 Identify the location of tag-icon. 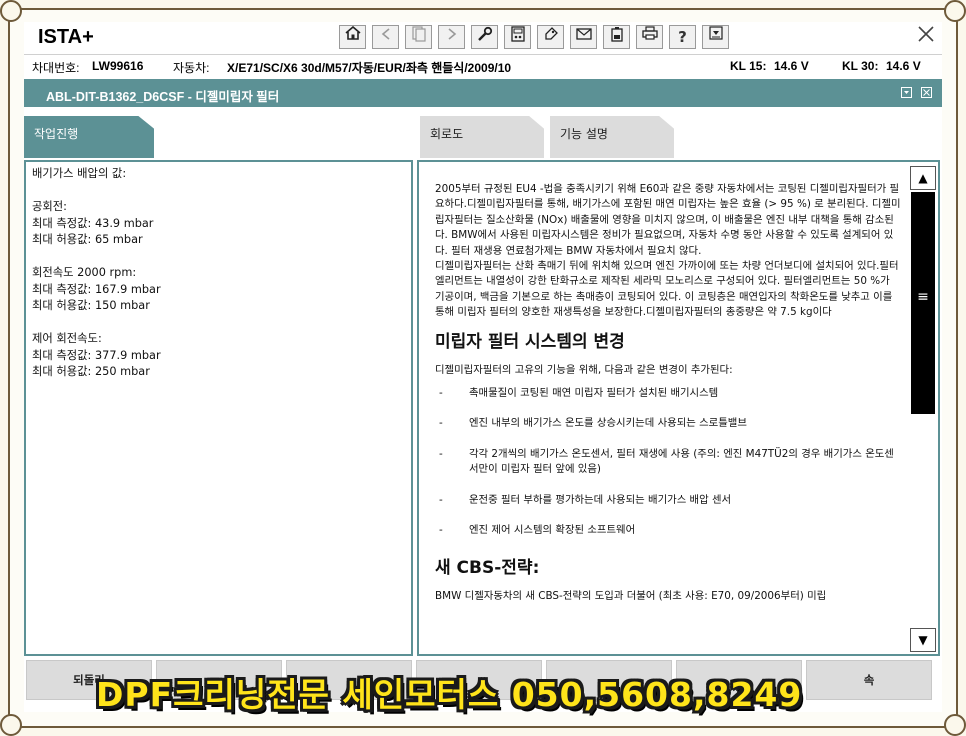
(550, 37).